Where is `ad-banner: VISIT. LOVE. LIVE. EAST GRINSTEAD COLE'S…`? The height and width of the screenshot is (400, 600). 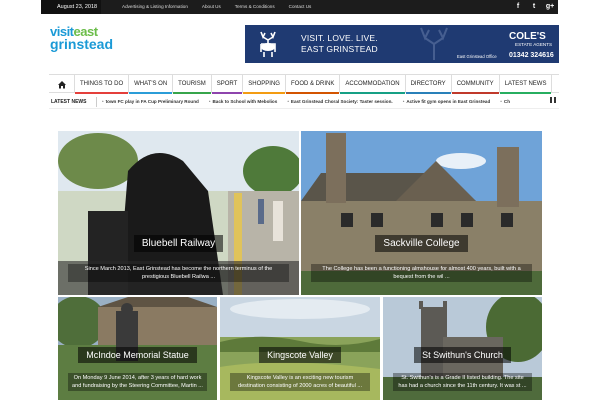 ad-banner: VISIT. LOVE. LIVE. EAST GRINSTEAD COLE'S… is located at coordinates (402, 44).